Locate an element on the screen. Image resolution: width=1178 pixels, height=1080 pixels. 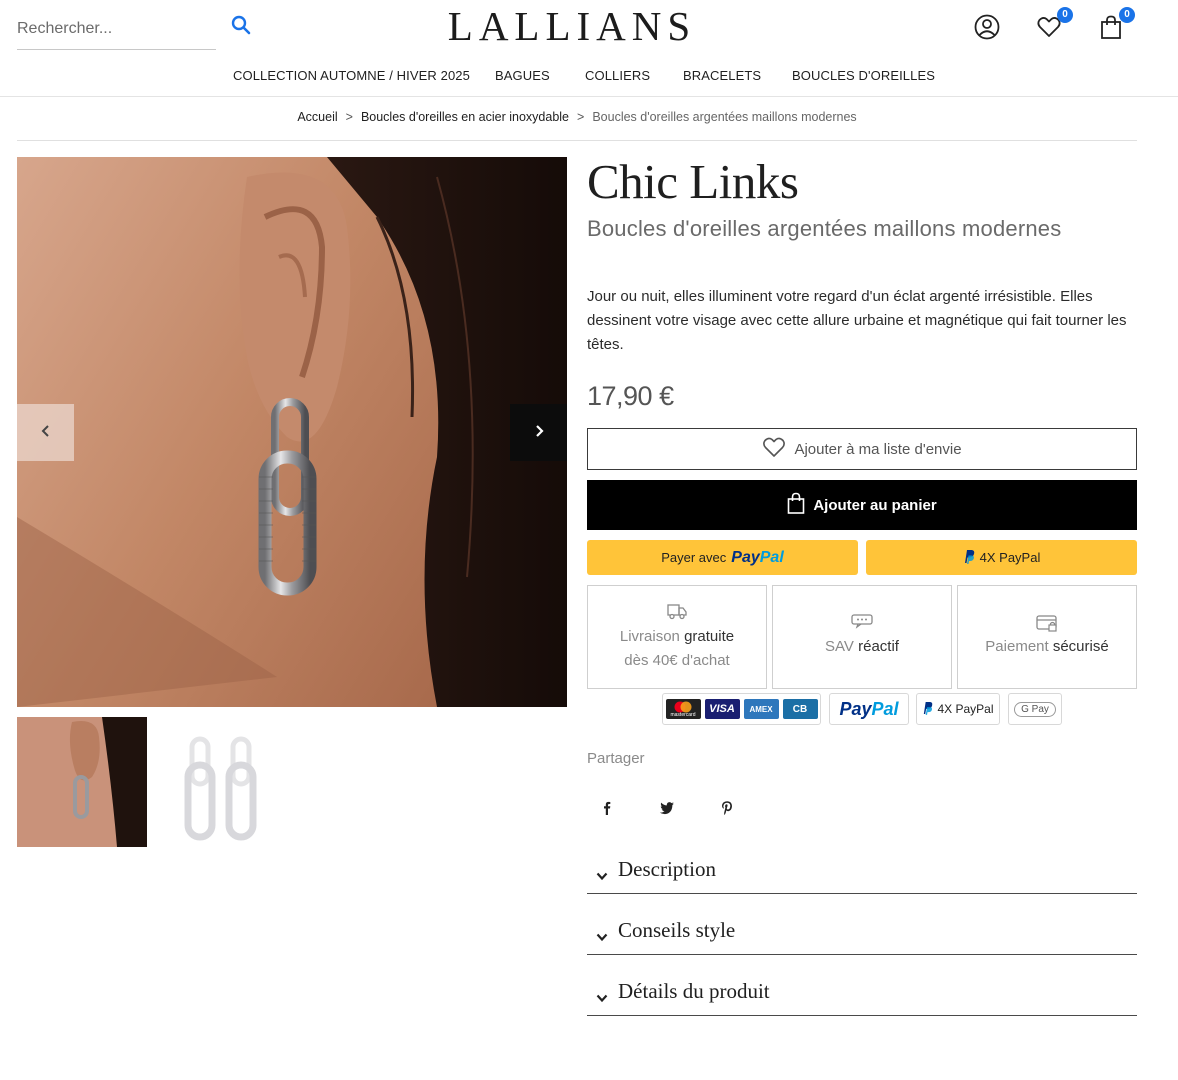
site-logo: LALLIANS is located at coordinates (572, 26).